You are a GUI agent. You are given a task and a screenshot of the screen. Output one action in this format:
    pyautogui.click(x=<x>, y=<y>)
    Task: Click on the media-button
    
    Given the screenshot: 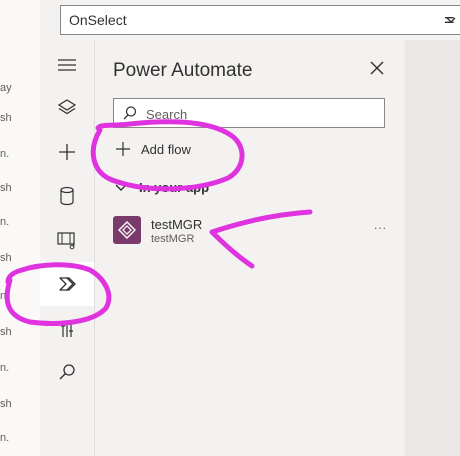 What is the action you would take?
    pyautogui.click(x=67, y=240)
    